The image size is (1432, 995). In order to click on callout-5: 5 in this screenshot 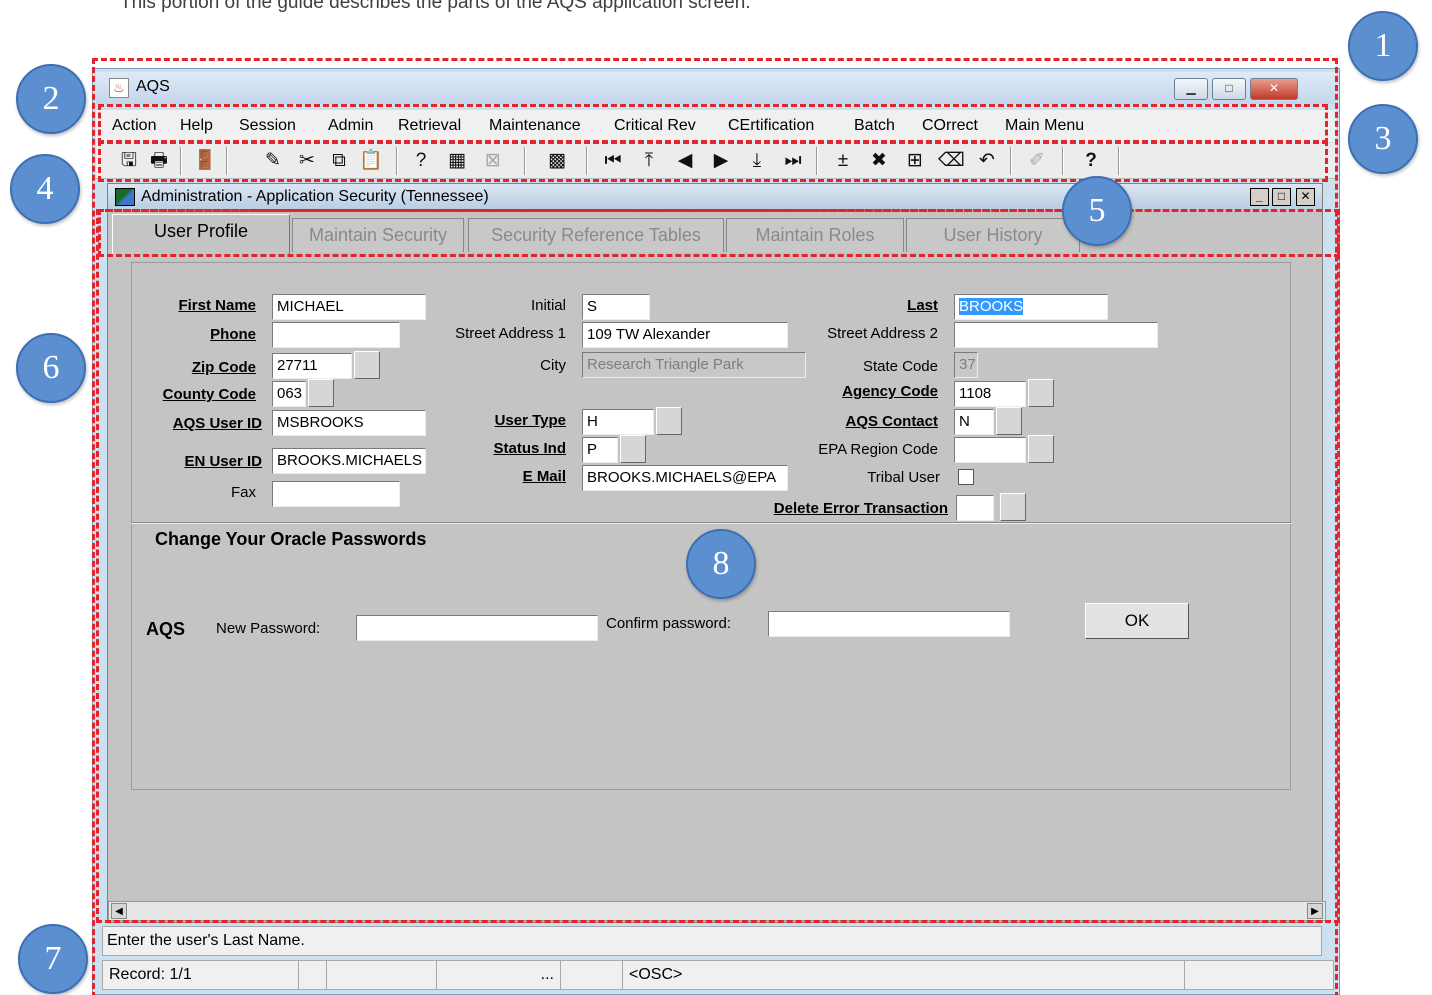, I will do `click(1097, 211)`.